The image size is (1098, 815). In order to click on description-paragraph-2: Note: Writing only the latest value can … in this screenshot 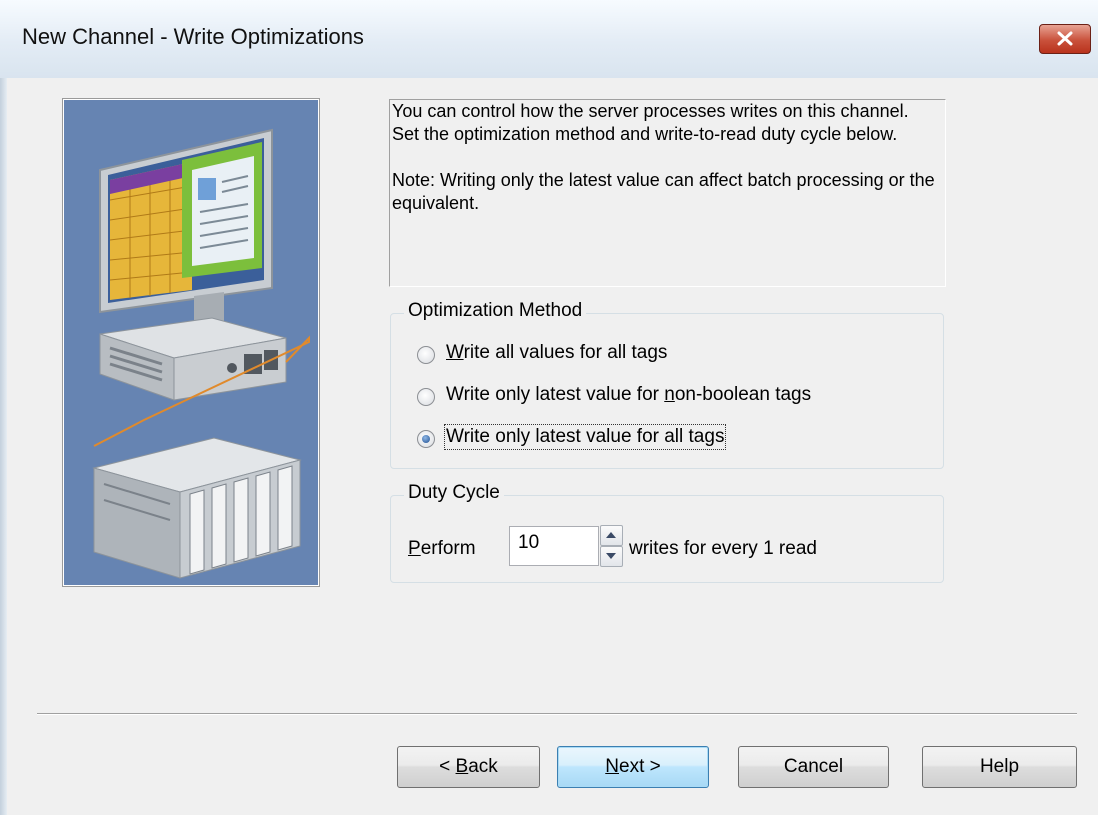, I will do `click(663, 191)`.